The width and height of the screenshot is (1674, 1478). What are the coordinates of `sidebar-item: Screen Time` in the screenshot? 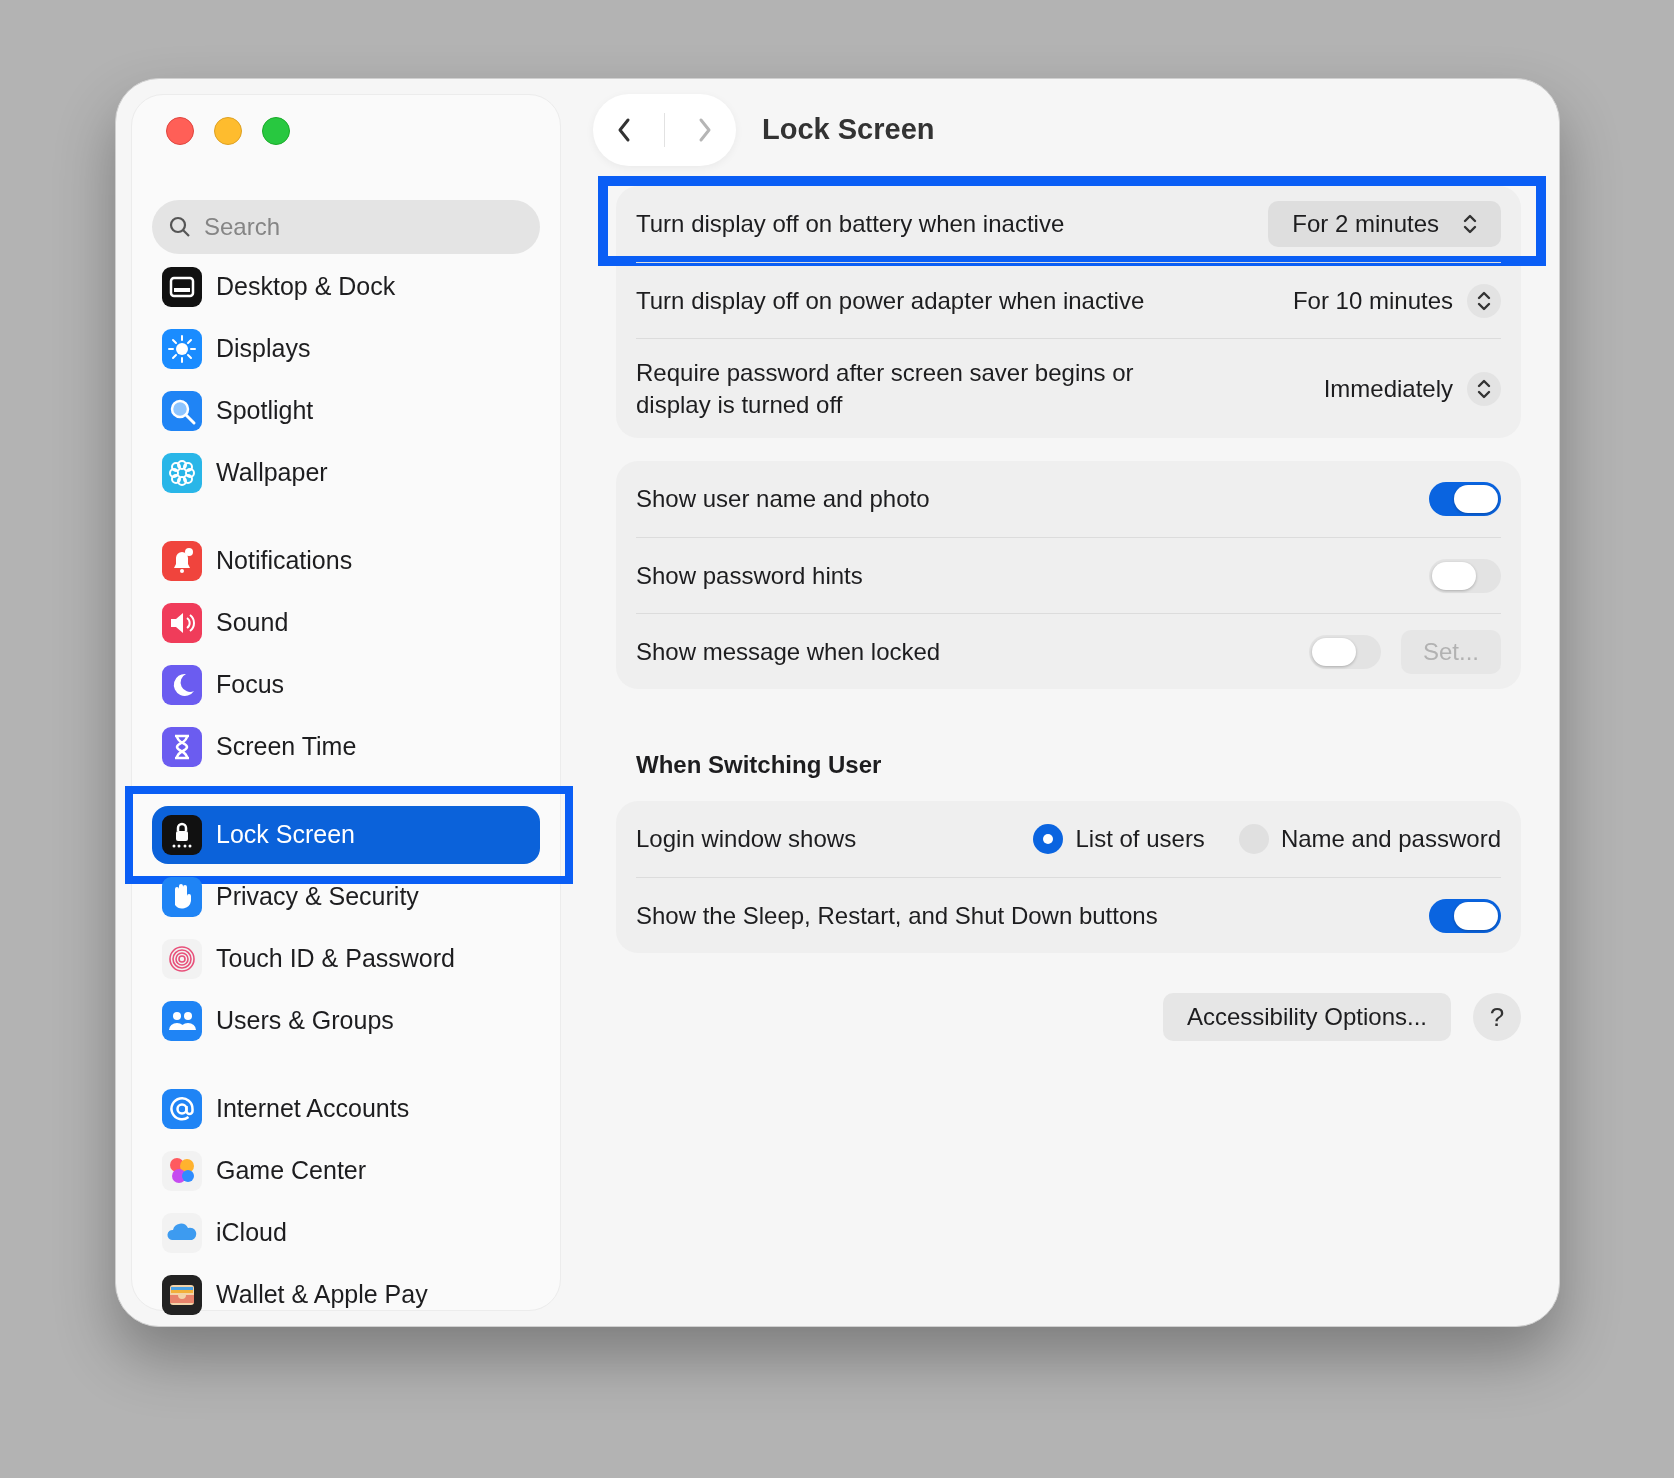 It's located at (346, 747).